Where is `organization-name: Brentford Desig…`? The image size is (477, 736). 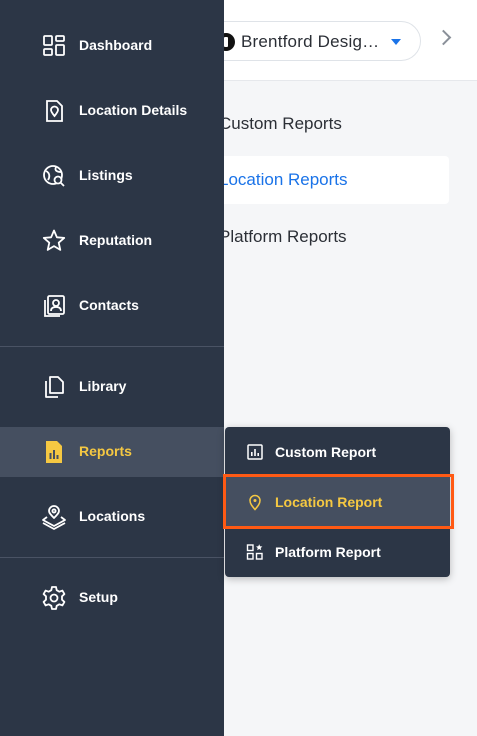
organization-name: Brentford Desig… is located at coordinates (310, 41).